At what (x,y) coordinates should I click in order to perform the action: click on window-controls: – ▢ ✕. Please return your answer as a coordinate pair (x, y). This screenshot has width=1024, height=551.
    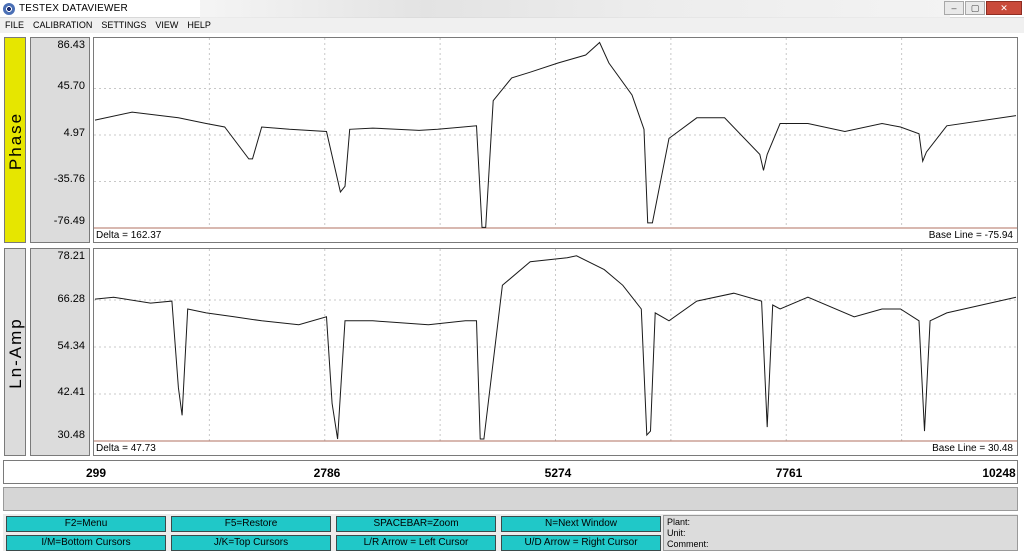
    Looking at the image, I should click on (982, 8).